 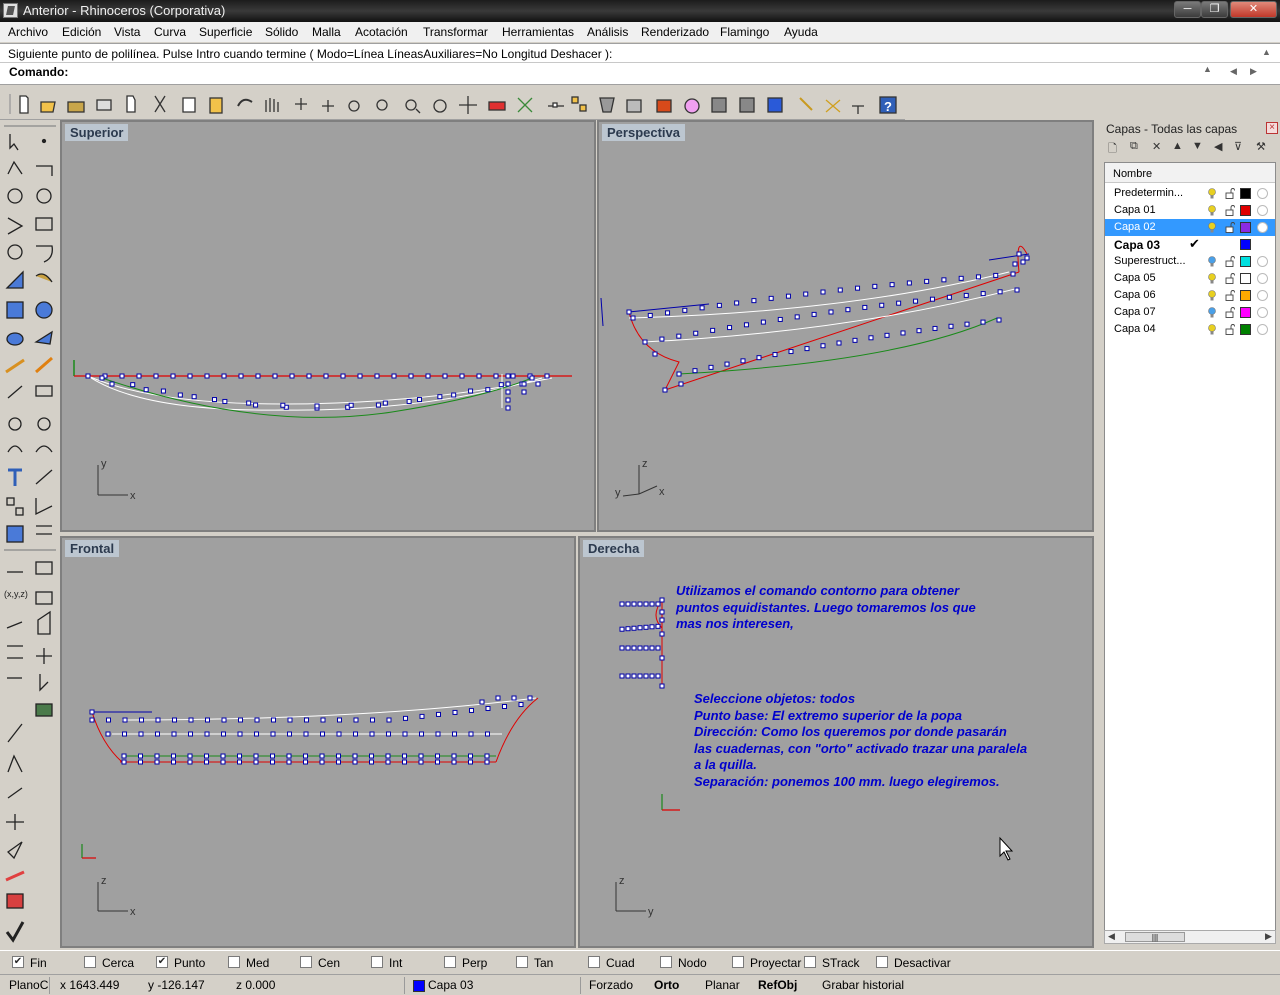 I want to click on current-layer-swatch, so click(x=419, y=986).